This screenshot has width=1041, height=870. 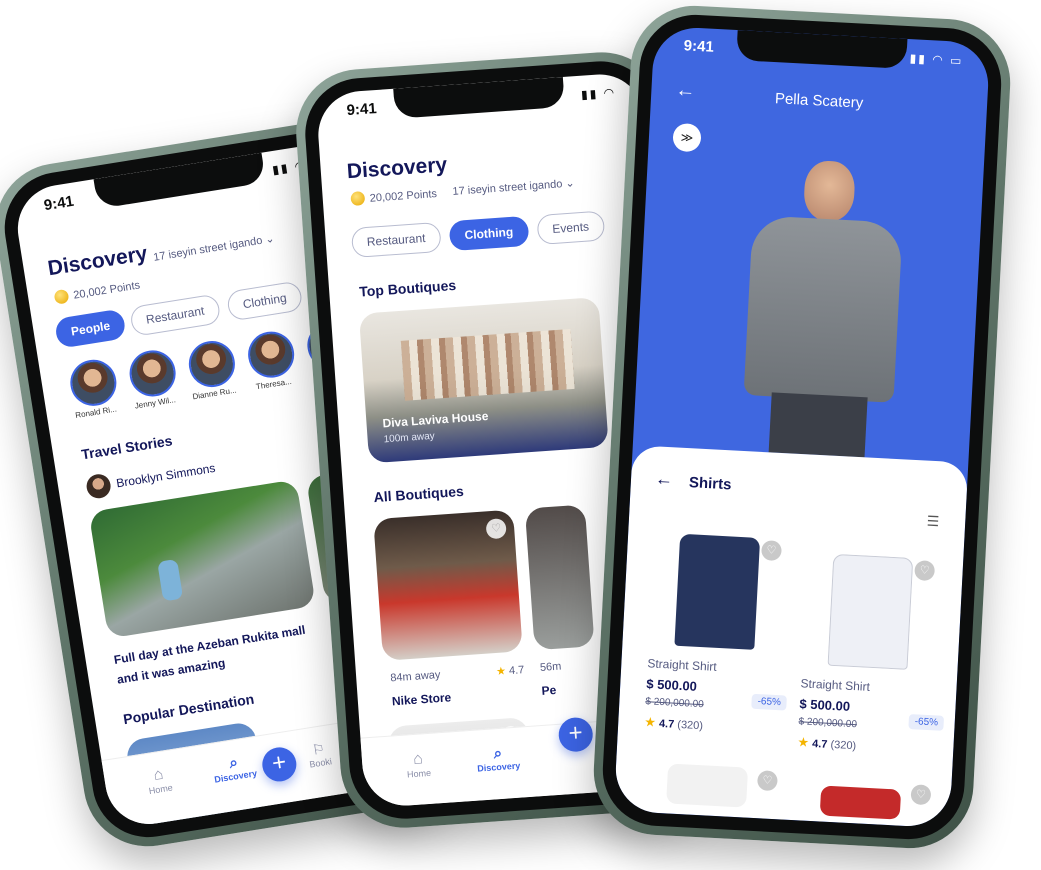 What do you see at coordinates (435, 419) in the screenshot?
I see `boutique-name: Diva Laviva House` at bounding box center [435, 419].